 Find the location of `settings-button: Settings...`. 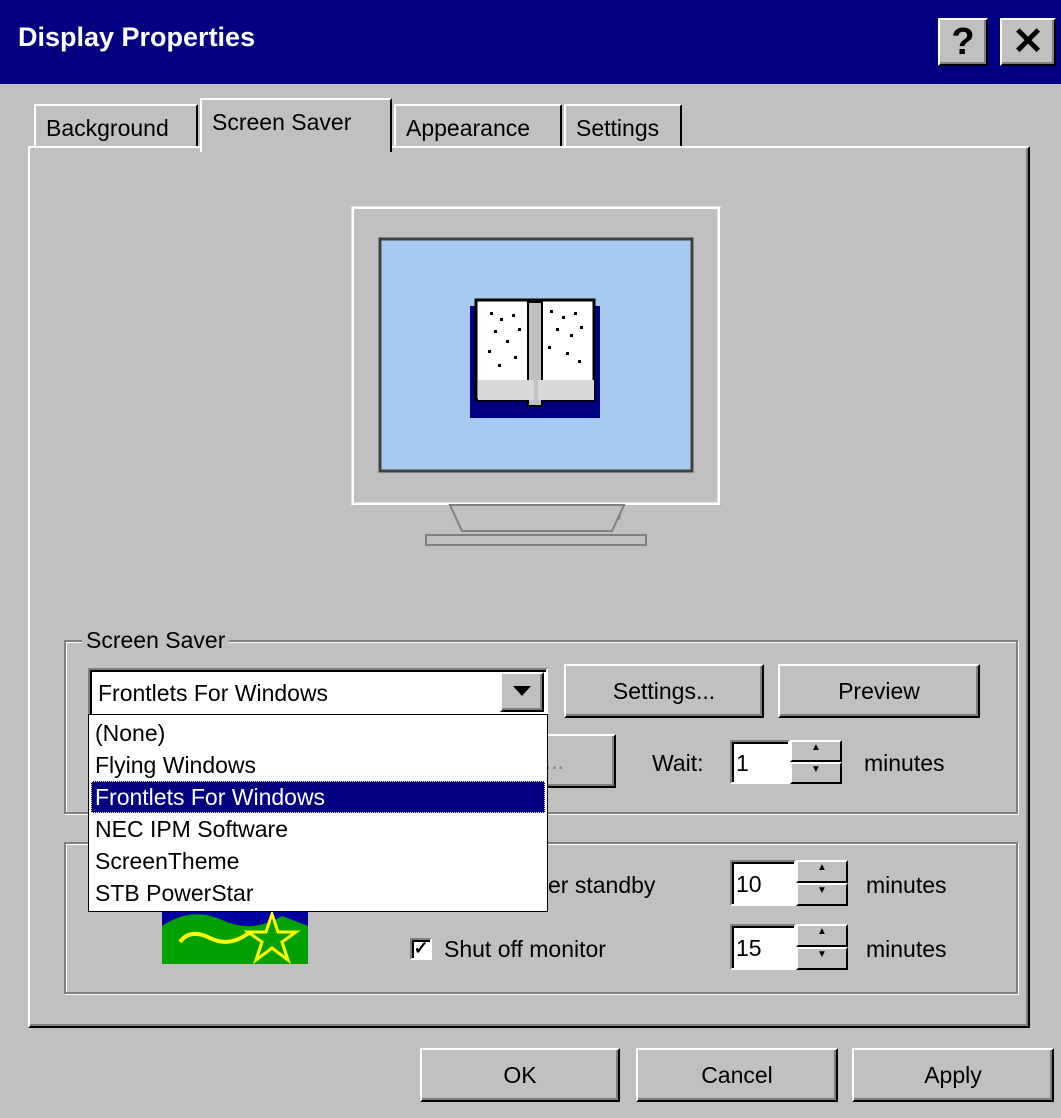

settings-button: Settings... is located at coordinates (664, 691).